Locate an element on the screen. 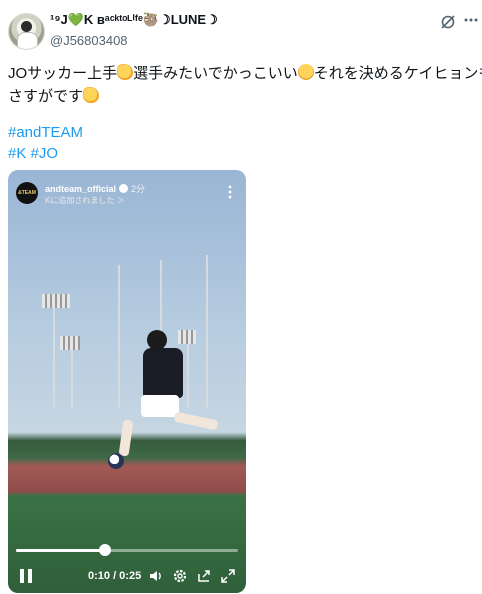 The image size is (482, 594). more-icon is located at coordinates (471, 20).